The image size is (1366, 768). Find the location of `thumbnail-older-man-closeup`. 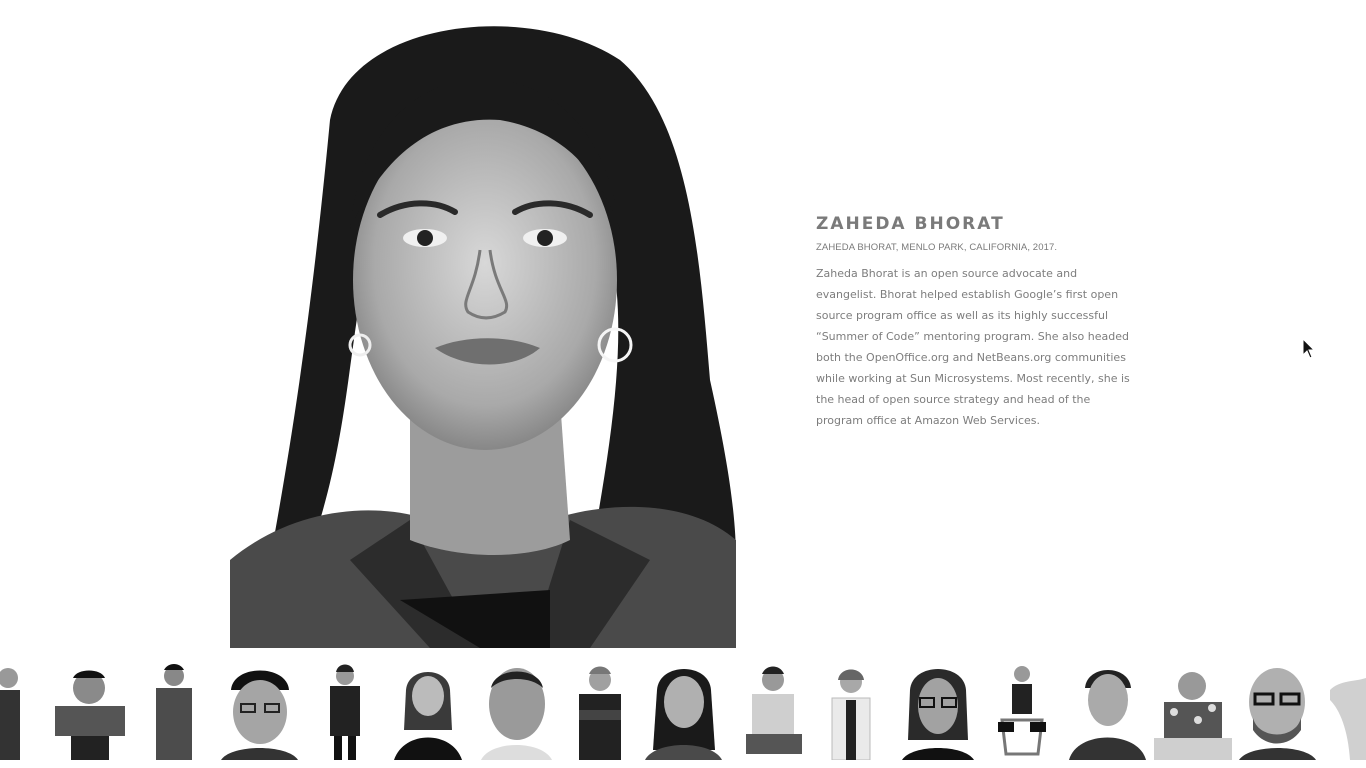

thumbnail-older-man-closeup is located at coordinates (516, 710).